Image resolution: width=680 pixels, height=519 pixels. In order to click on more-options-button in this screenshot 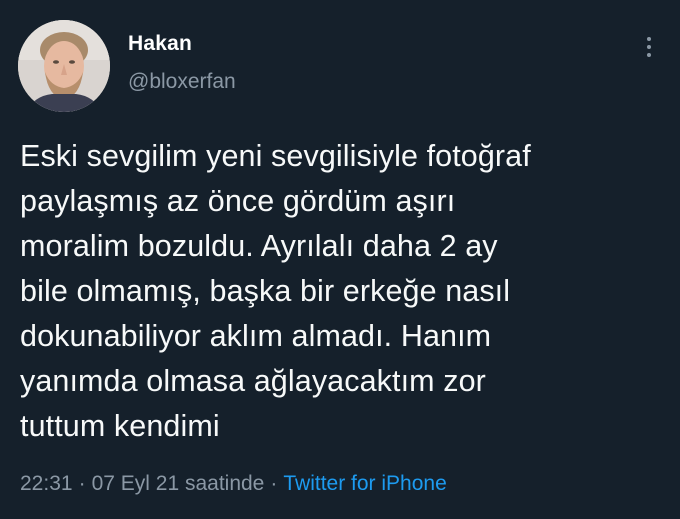, I will do `click(649, 47)`.